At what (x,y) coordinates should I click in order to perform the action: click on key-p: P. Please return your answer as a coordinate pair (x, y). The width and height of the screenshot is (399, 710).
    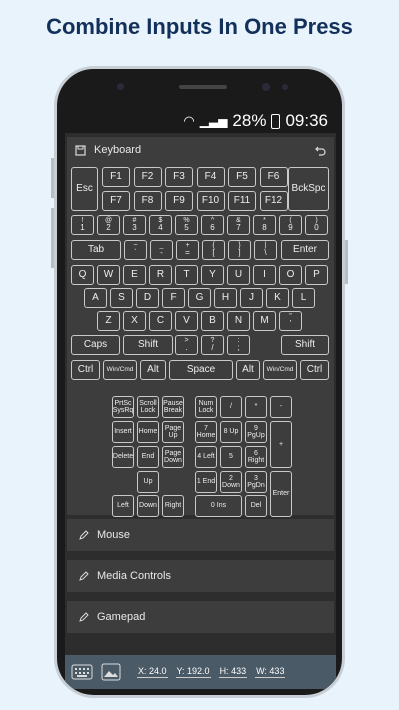
    Looking at the image, I should click on (316, 275).